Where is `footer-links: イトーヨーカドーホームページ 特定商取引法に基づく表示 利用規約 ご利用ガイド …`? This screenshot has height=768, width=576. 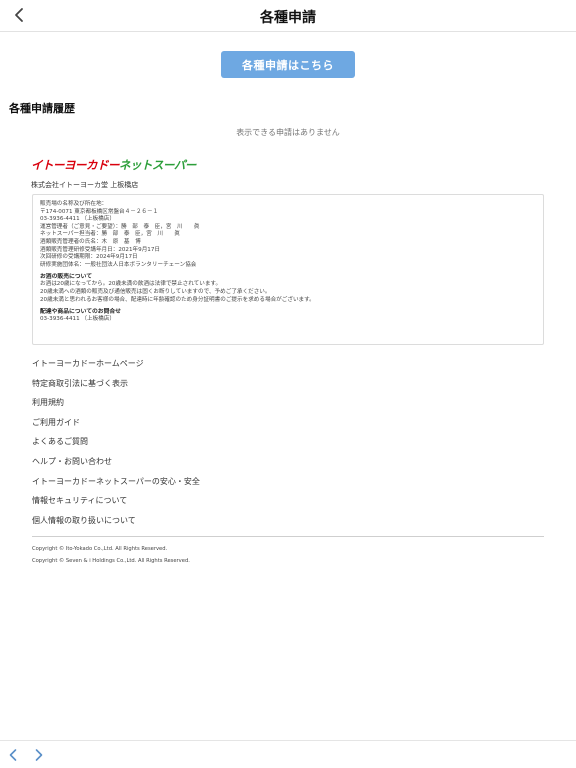
footer-links: イトーヨーカドーホームページ 特定商取引法に基づく表示 利用規約 ご利用ガイド … is located at coordinates (116, 442).